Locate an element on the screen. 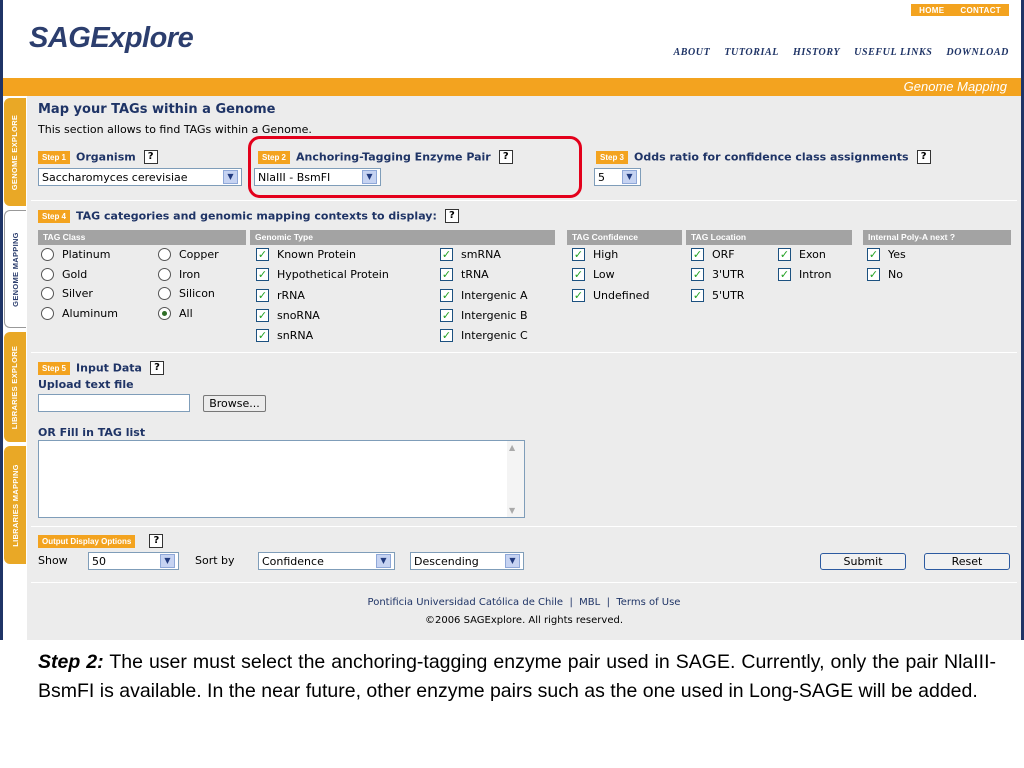 The image size is (1024, 768). radio-aluminum: Aluminum is located at coordinates (79, 313).